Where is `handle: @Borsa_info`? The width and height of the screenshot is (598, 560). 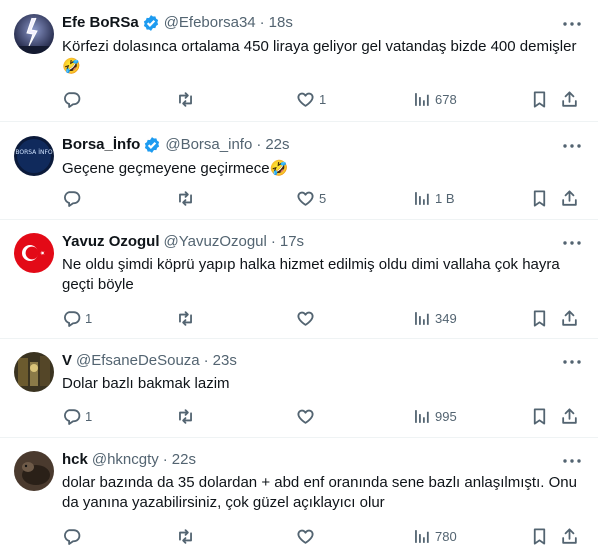 handle: @Borsa_info is located at coordinates (208, 145).